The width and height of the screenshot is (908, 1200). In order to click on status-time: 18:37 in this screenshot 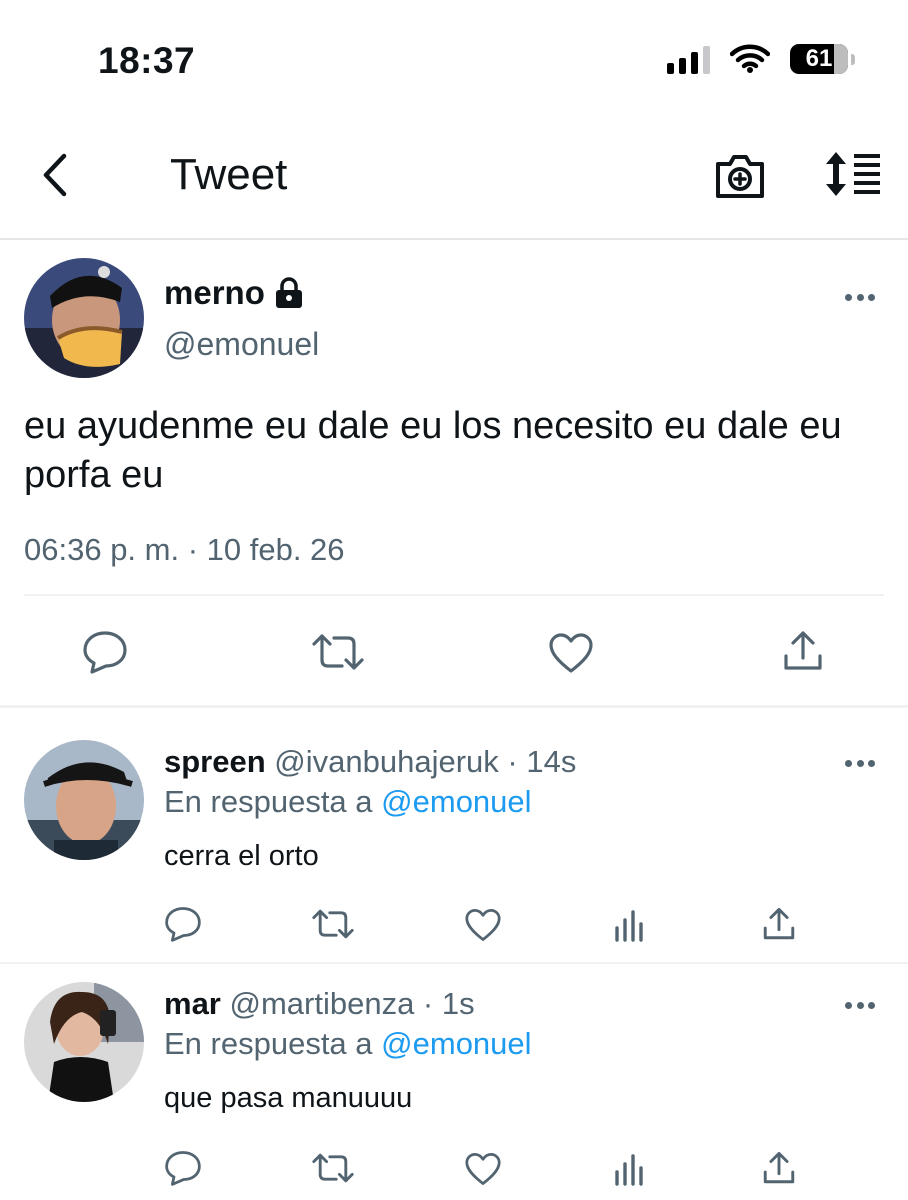, I will do `click(147, 60)`.